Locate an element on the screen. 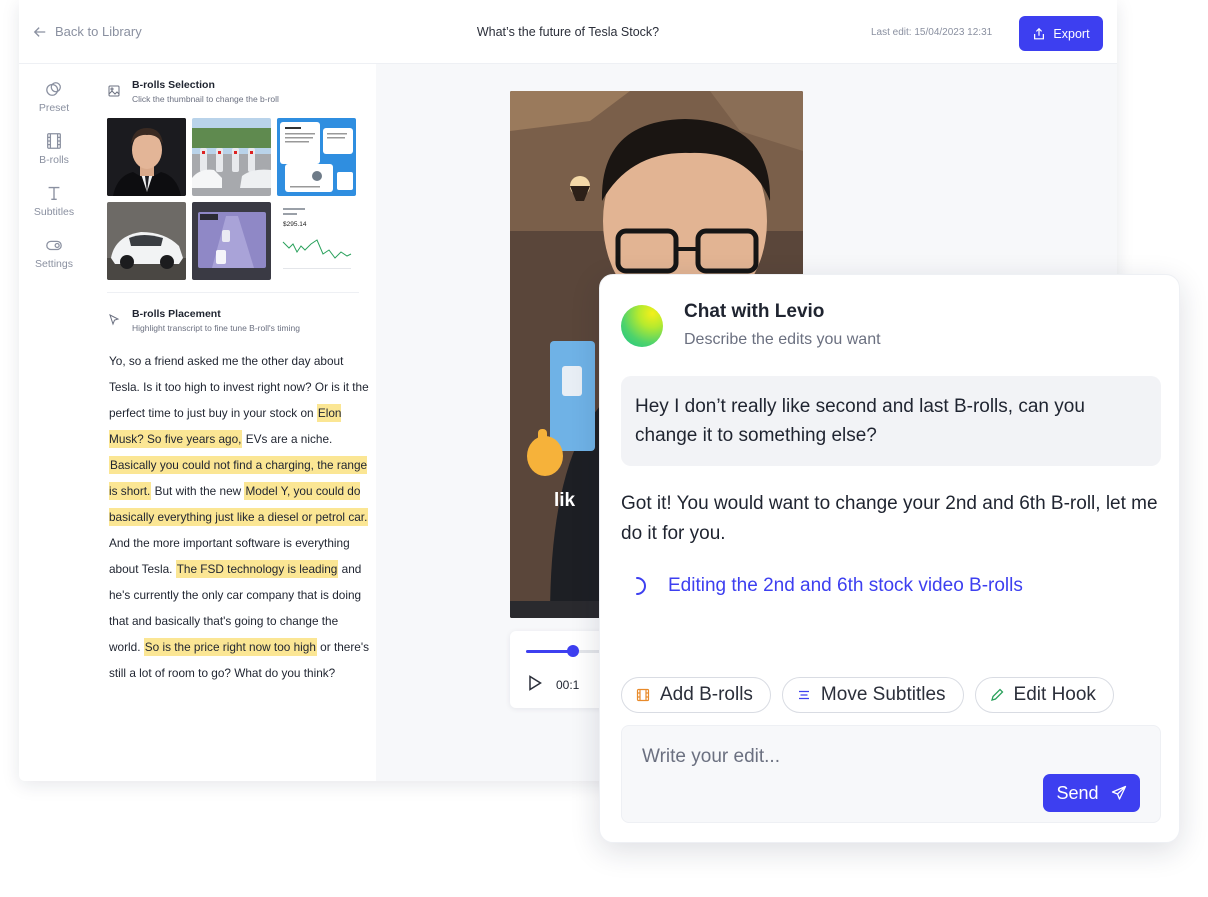 This screenshot has height=897, width=1208. video-caption-text: lik is located at coordinates (565, 500).